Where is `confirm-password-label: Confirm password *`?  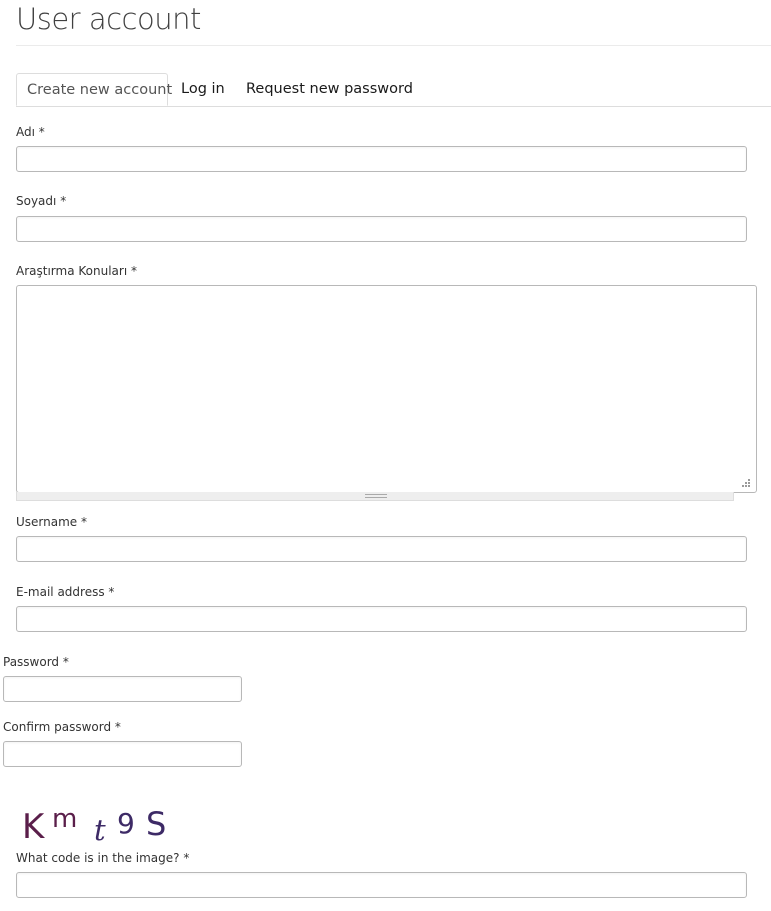
confirm-password-label: Confirm password * is located at coordinates (62, 727).